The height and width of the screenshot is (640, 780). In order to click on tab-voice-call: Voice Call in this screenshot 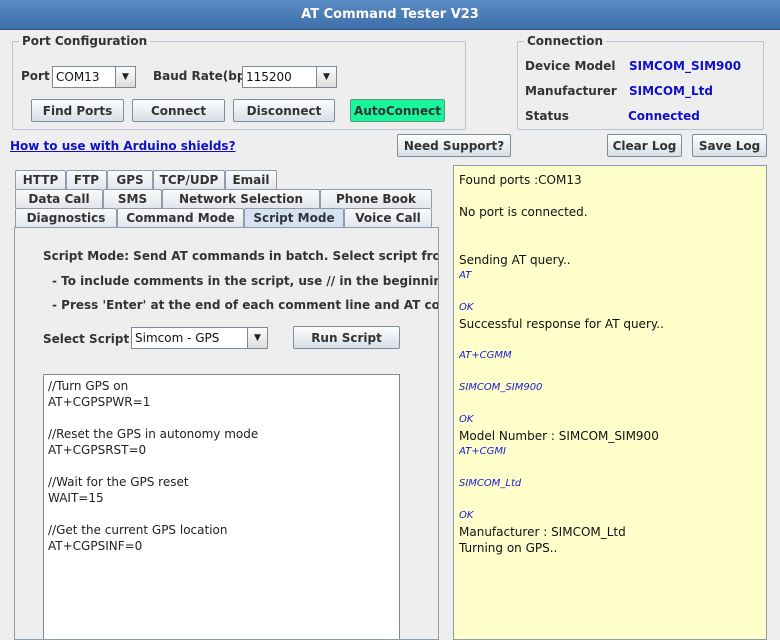, I will do `click(388, 217)`.